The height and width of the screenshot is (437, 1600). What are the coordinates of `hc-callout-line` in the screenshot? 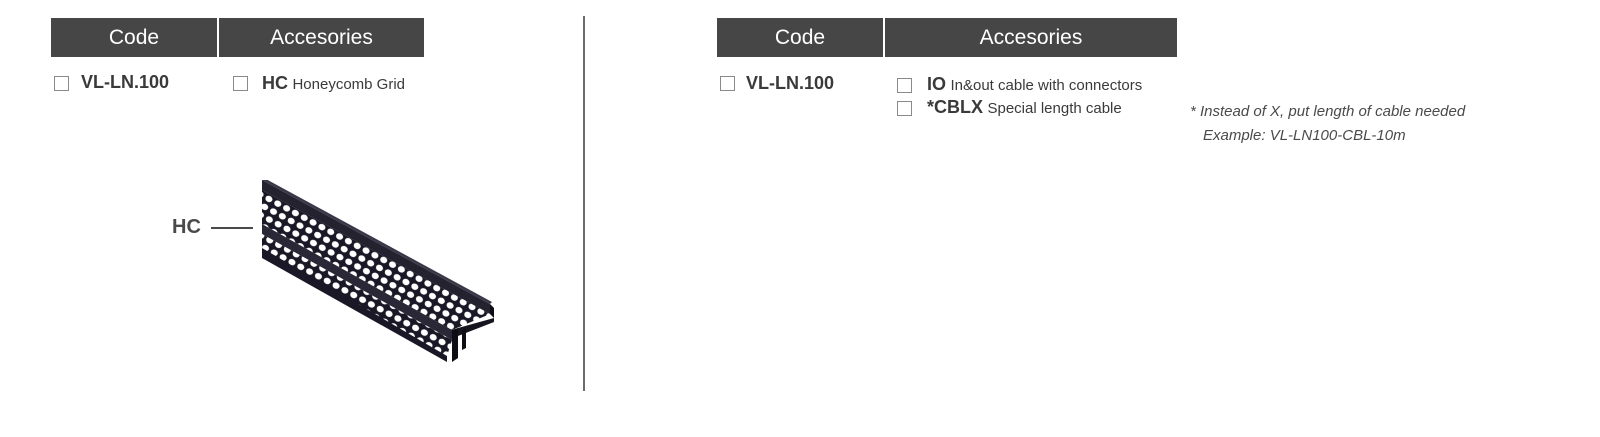 It's located at (232, 228).